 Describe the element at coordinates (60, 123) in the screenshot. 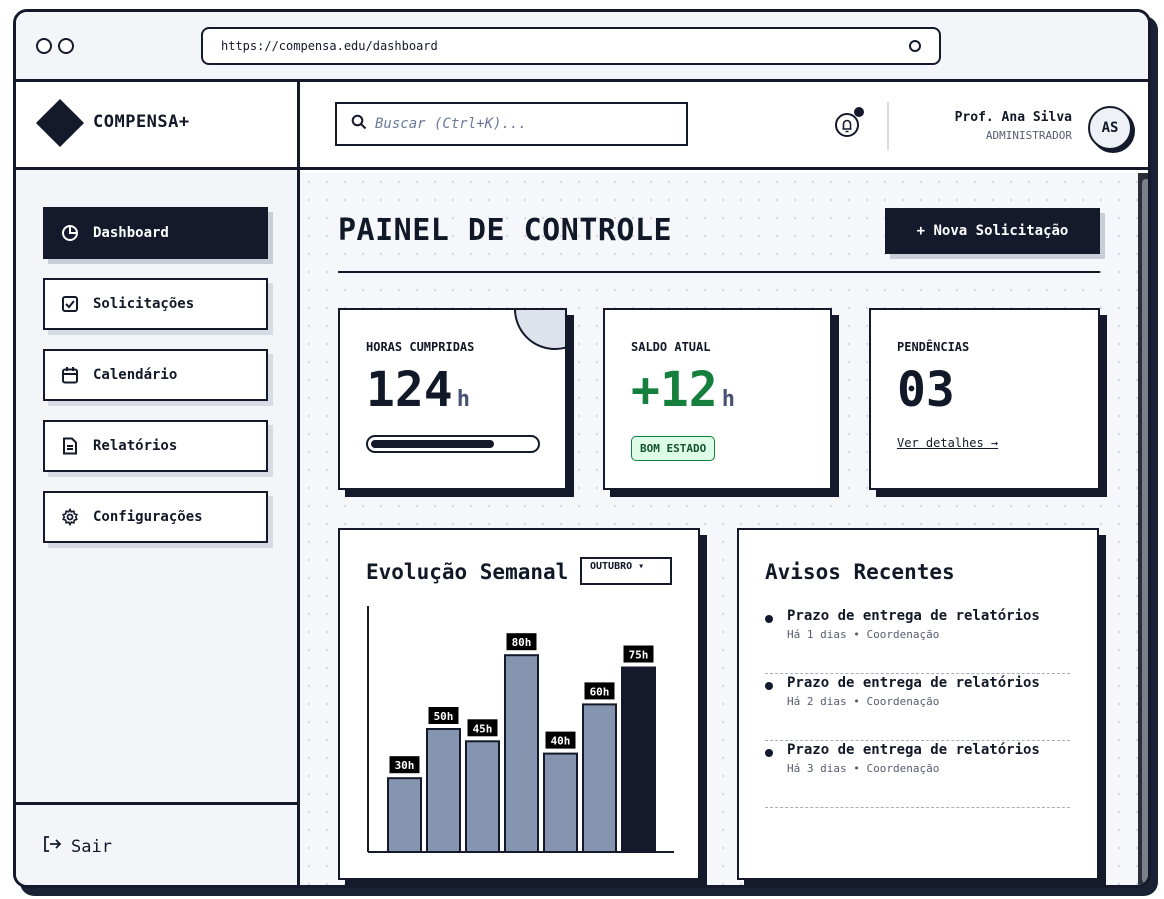

I see `brand-logo-icon` at that location.